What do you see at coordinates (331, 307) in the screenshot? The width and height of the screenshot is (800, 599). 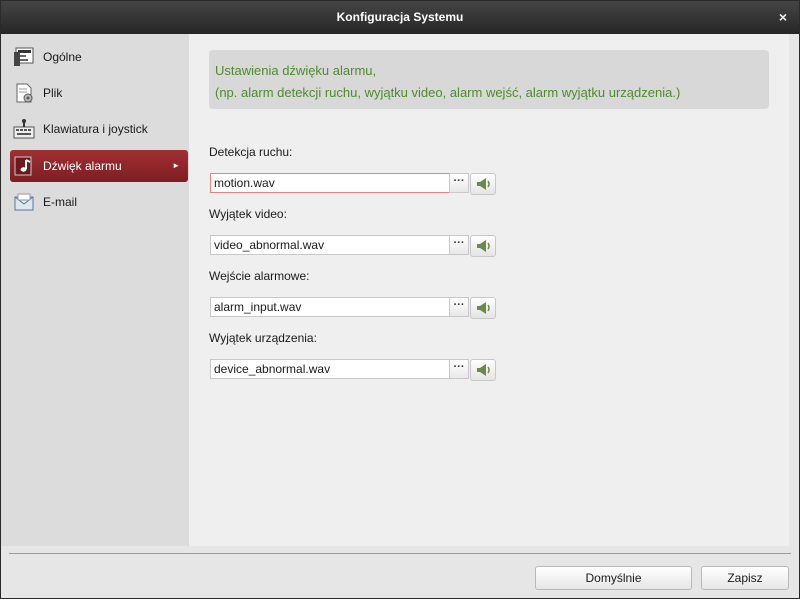 I see `alarm-input-sound-input: alarm_input.wav` at bounding box center [331, 307].